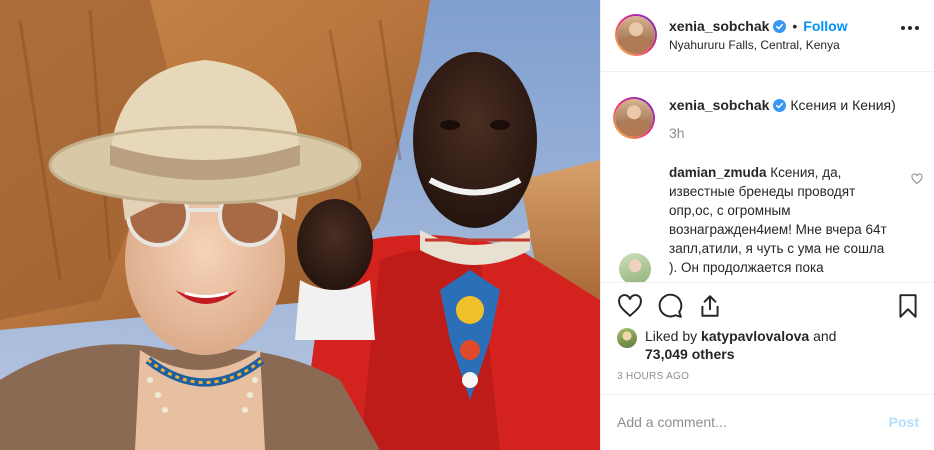 This screenshot has height=450, width=934. What do you see at coordinates (710, 306) in the screenshot?
I see `share-icon` at bounding box center [710, 306].